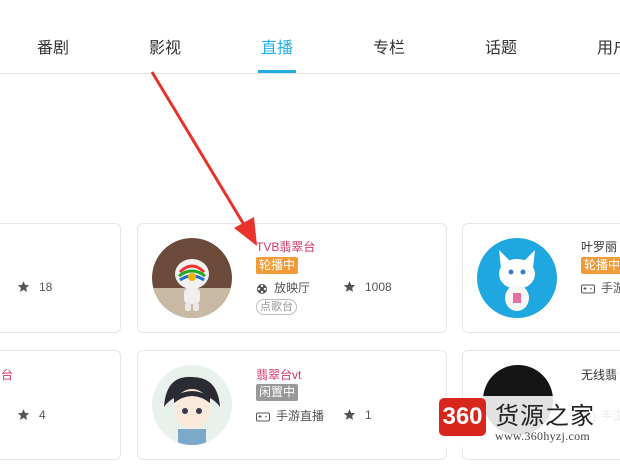 The image size is (620, 470). I want to click on category-label: 放映厅, so click(292, 288).